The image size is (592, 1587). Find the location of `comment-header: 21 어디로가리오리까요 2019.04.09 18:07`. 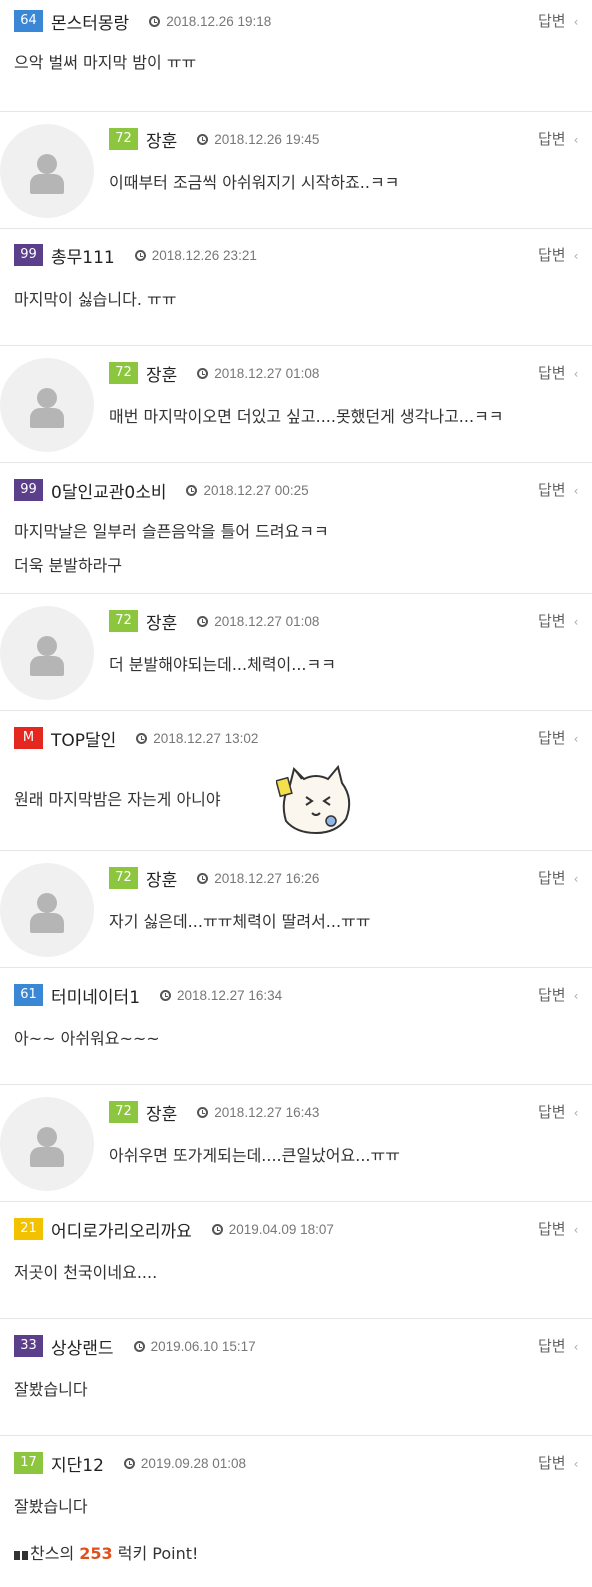

comment-header: 21 어디로가리오리까요 2019.04.09 18:07 is located at coordinates (174, 1229).